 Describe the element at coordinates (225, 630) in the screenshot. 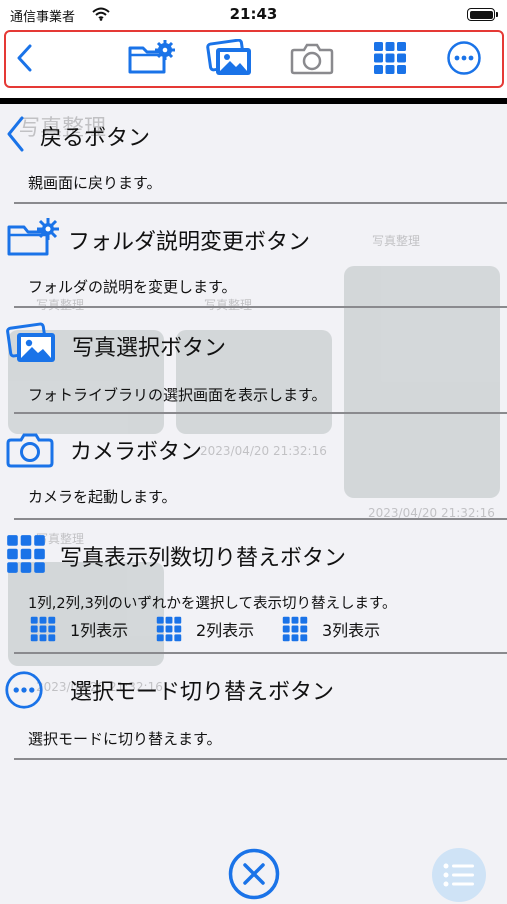

I see `column-option-label: 2列表示` at that location.